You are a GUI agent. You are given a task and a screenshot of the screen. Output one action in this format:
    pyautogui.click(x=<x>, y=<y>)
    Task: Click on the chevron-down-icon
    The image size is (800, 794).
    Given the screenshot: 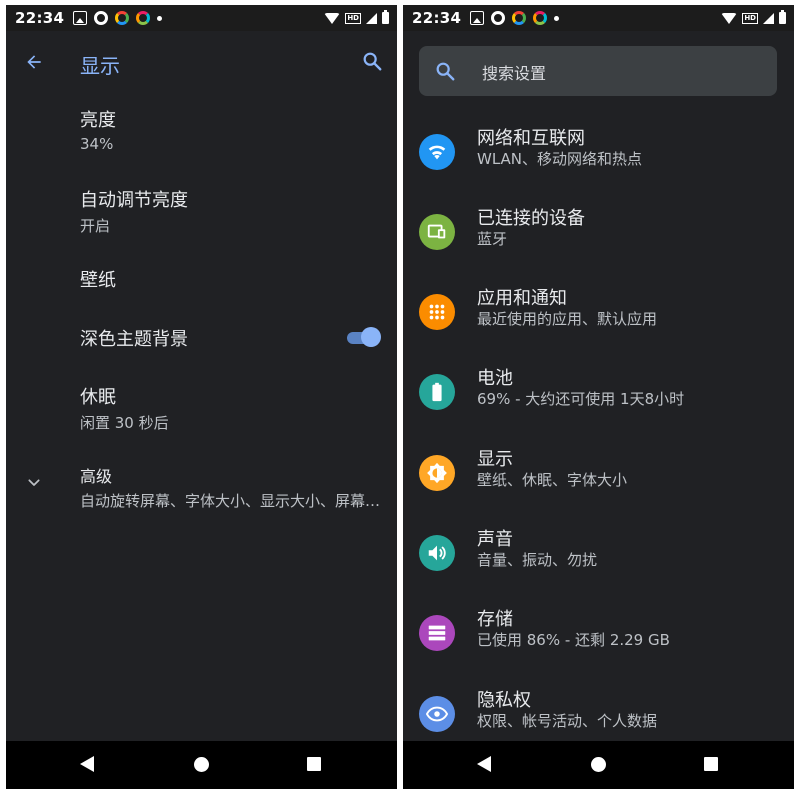 What is the action you would take?
    pyautogui.click(x=34, y=483)
    